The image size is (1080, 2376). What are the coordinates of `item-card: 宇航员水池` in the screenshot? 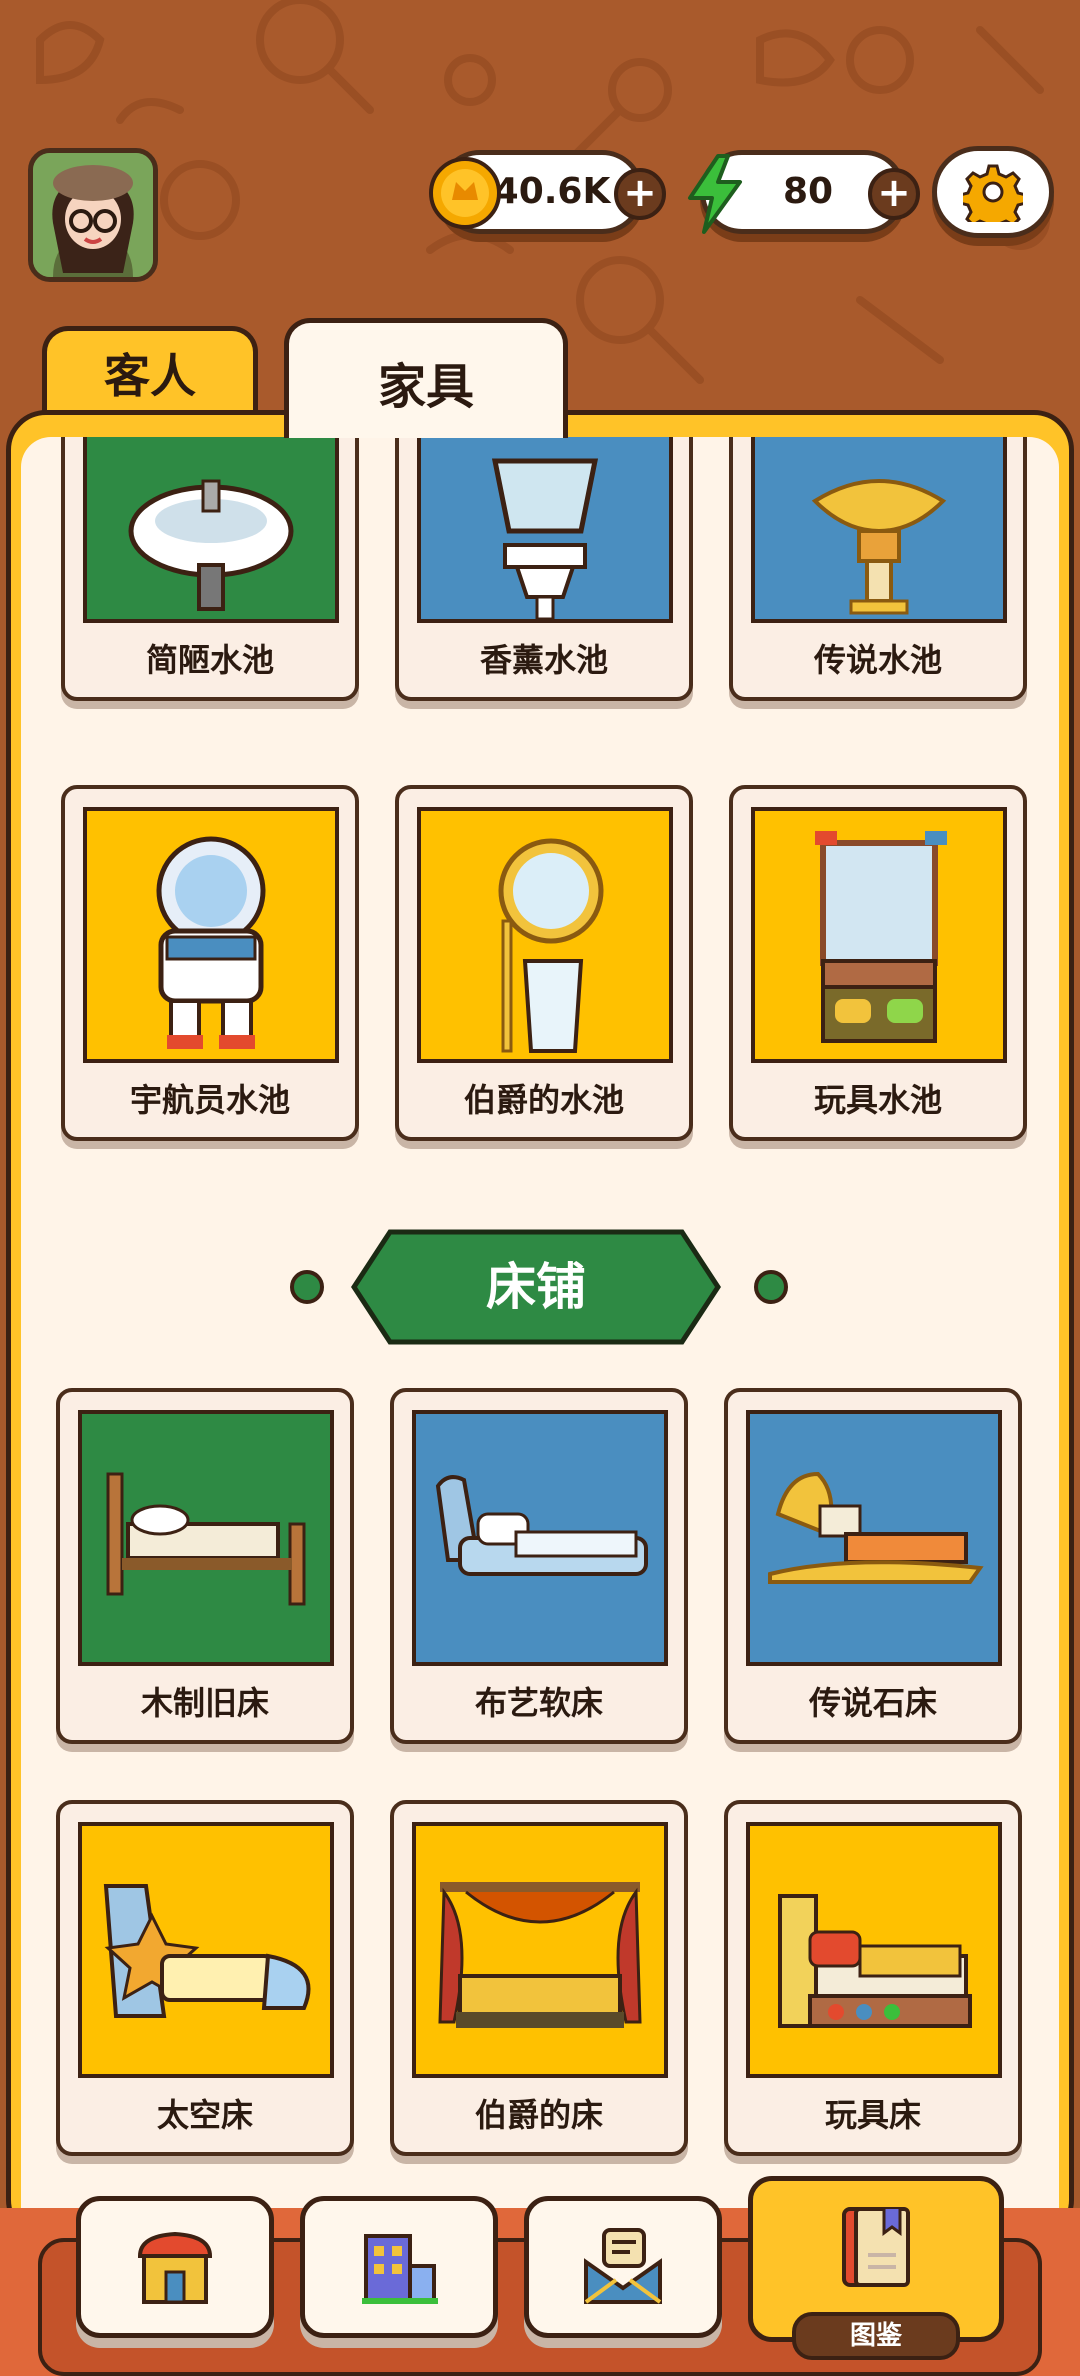 It's located at (210, 963).